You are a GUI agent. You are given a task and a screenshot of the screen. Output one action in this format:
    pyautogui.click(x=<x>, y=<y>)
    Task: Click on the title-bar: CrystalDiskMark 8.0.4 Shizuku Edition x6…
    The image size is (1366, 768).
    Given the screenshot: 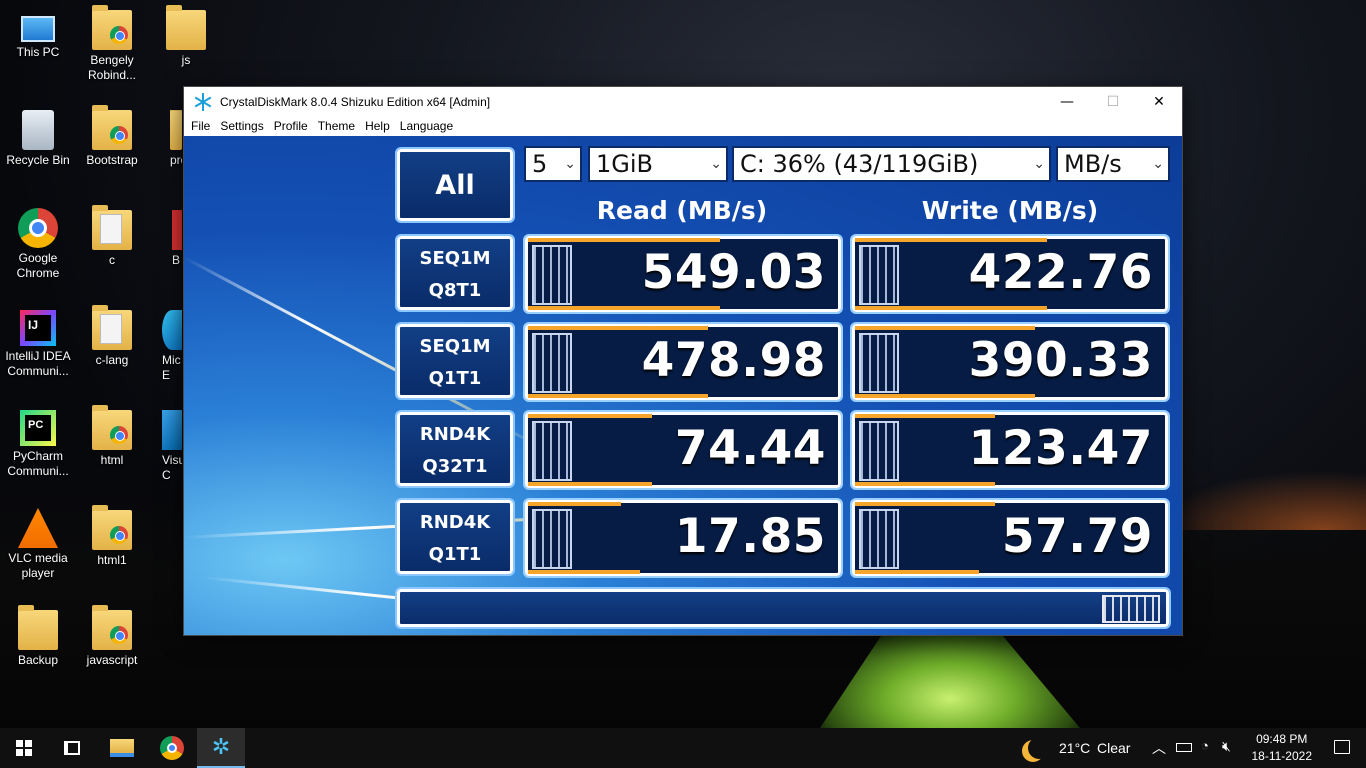 What is the action you would take?
    pyautogui.click(x=683, y=101)
    